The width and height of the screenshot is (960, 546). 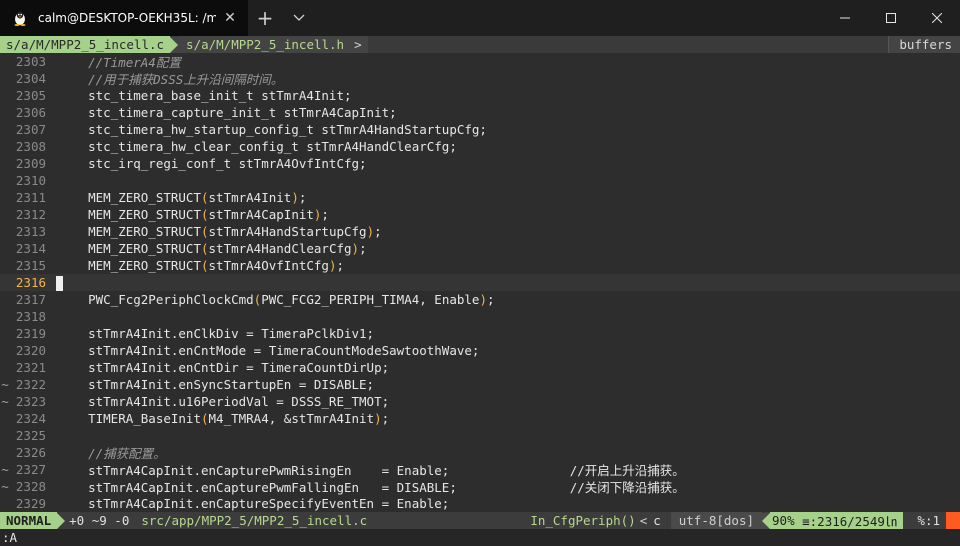 I want to click on line-number: 2321, so click(x=30, y=367).